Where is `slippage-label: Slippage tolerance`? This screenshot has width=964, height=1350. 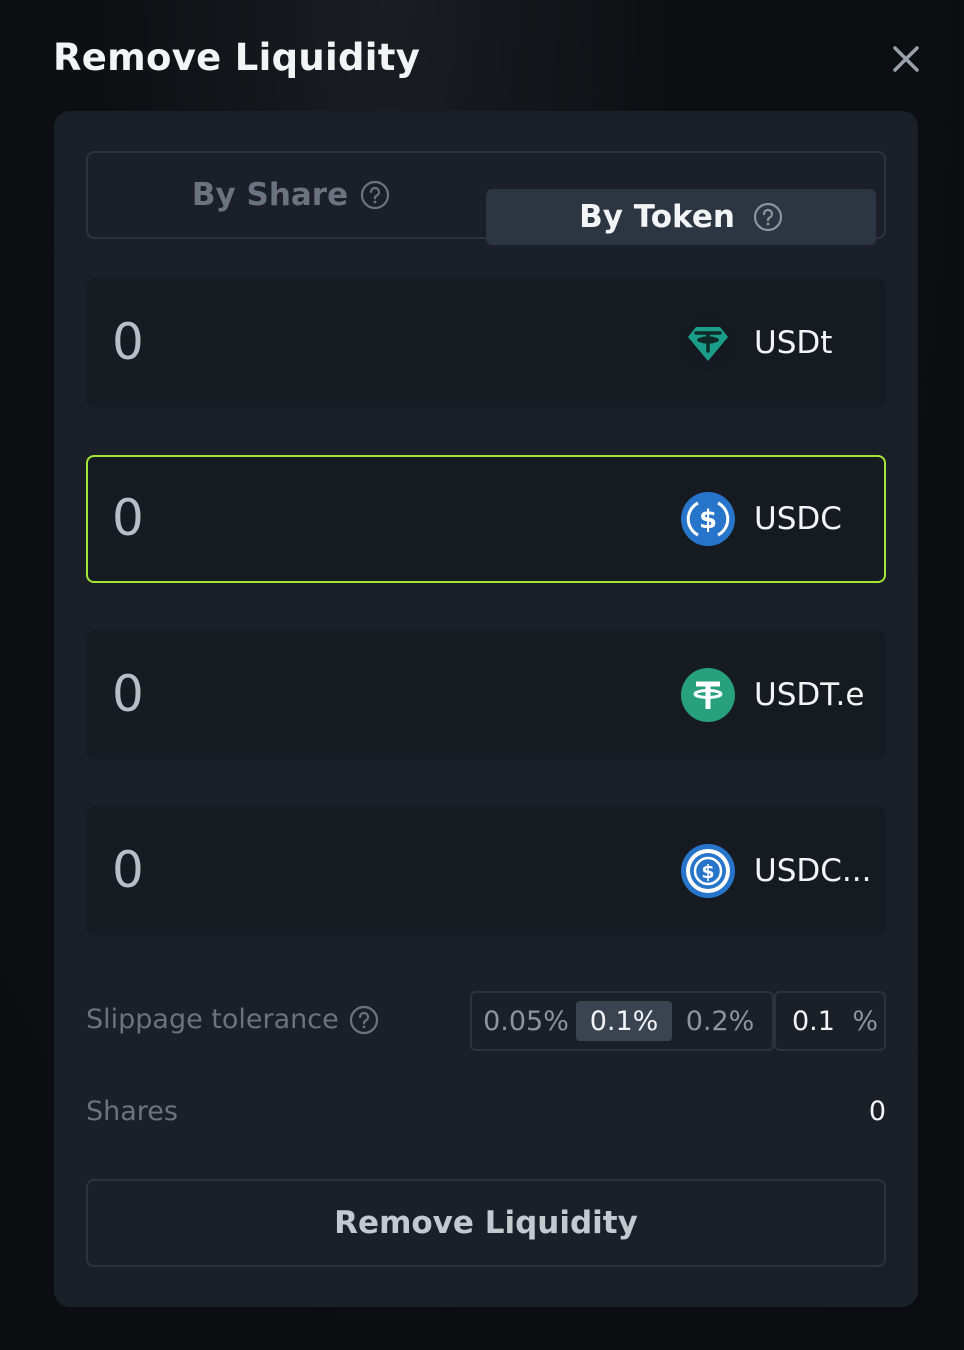
slippage-label: Slippage tolerance is located at coordinates (232, 1019).